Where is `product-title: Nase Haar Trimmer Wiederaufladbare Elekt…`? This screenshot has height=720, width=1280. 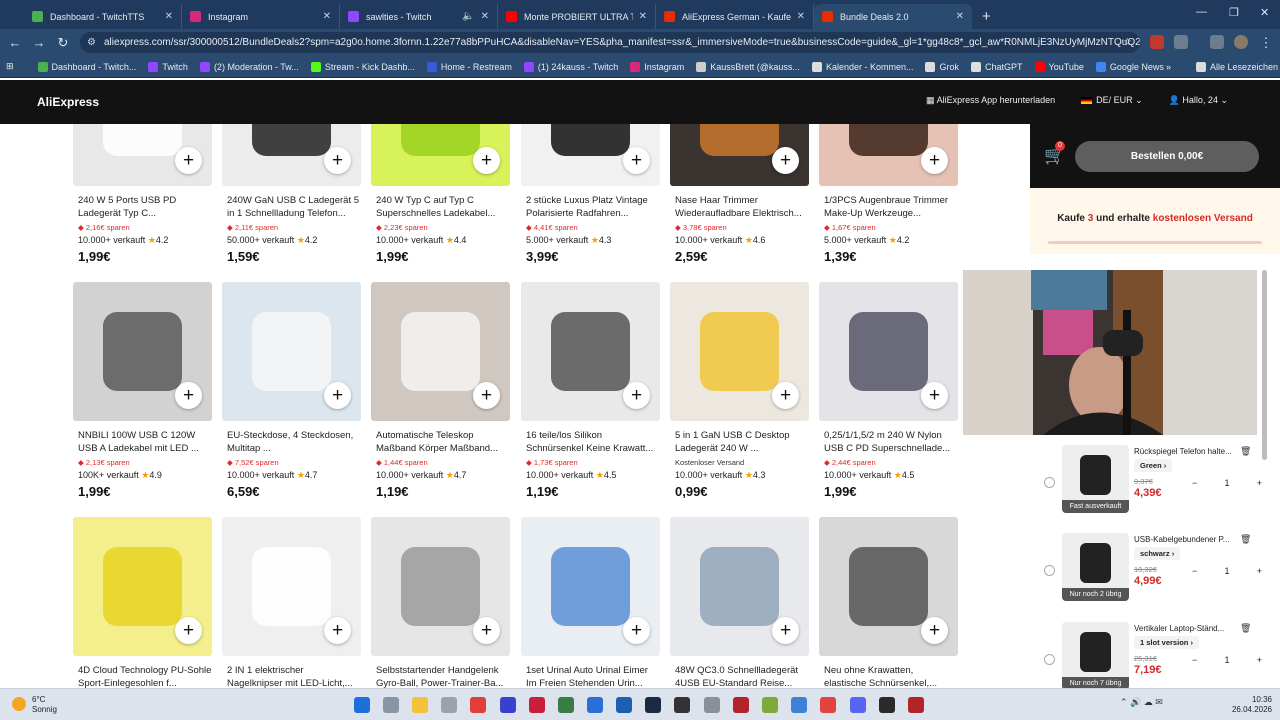
product-title: Nase Haar Trimmer Wiederaufladbare Elekt… is located at coordinates (742, 207).